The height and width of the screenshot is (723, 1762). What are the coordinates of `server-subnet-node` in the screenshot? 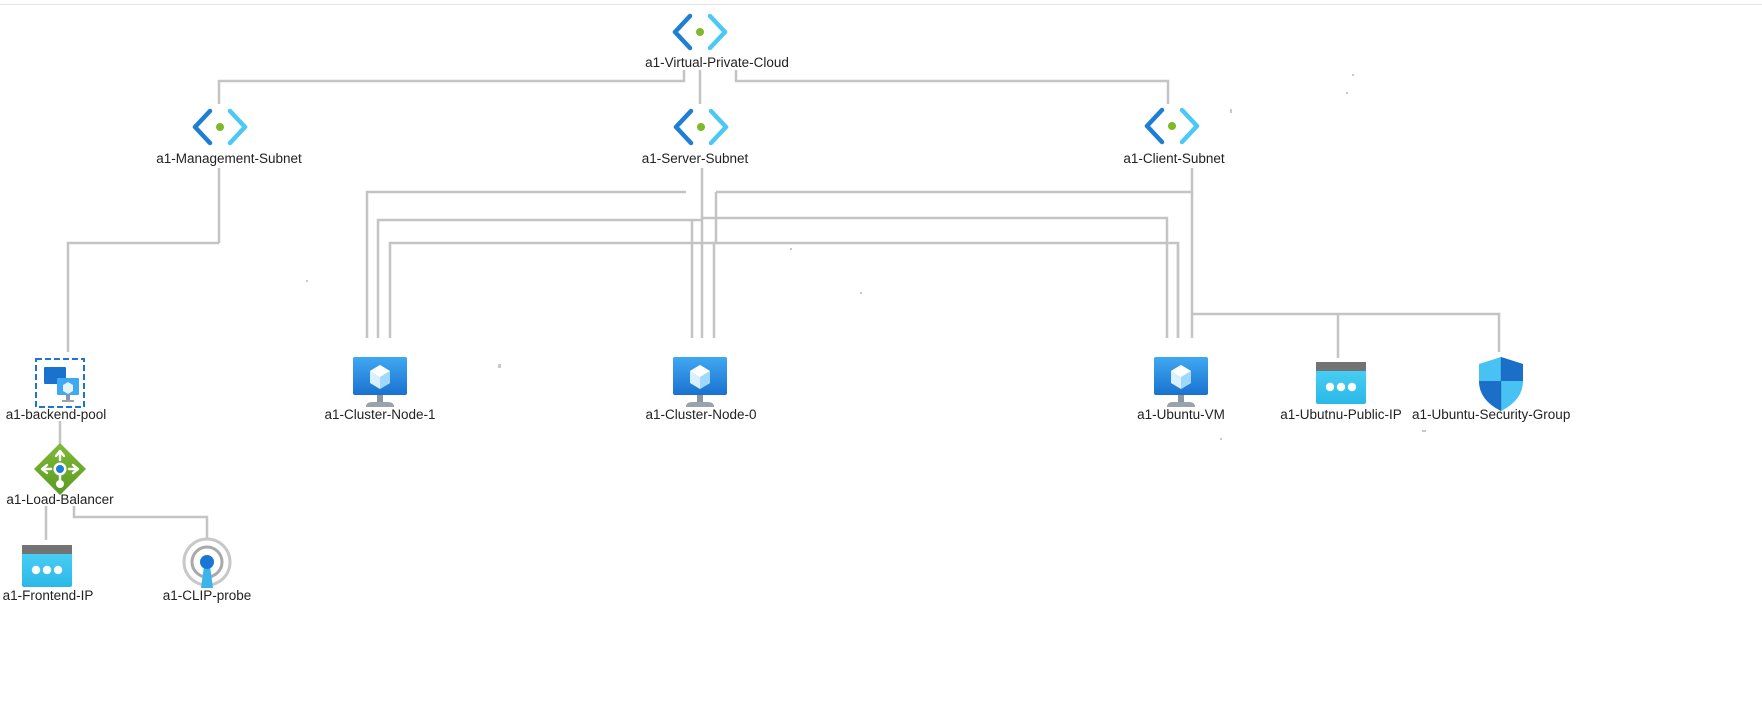 It's located at (701, 127).